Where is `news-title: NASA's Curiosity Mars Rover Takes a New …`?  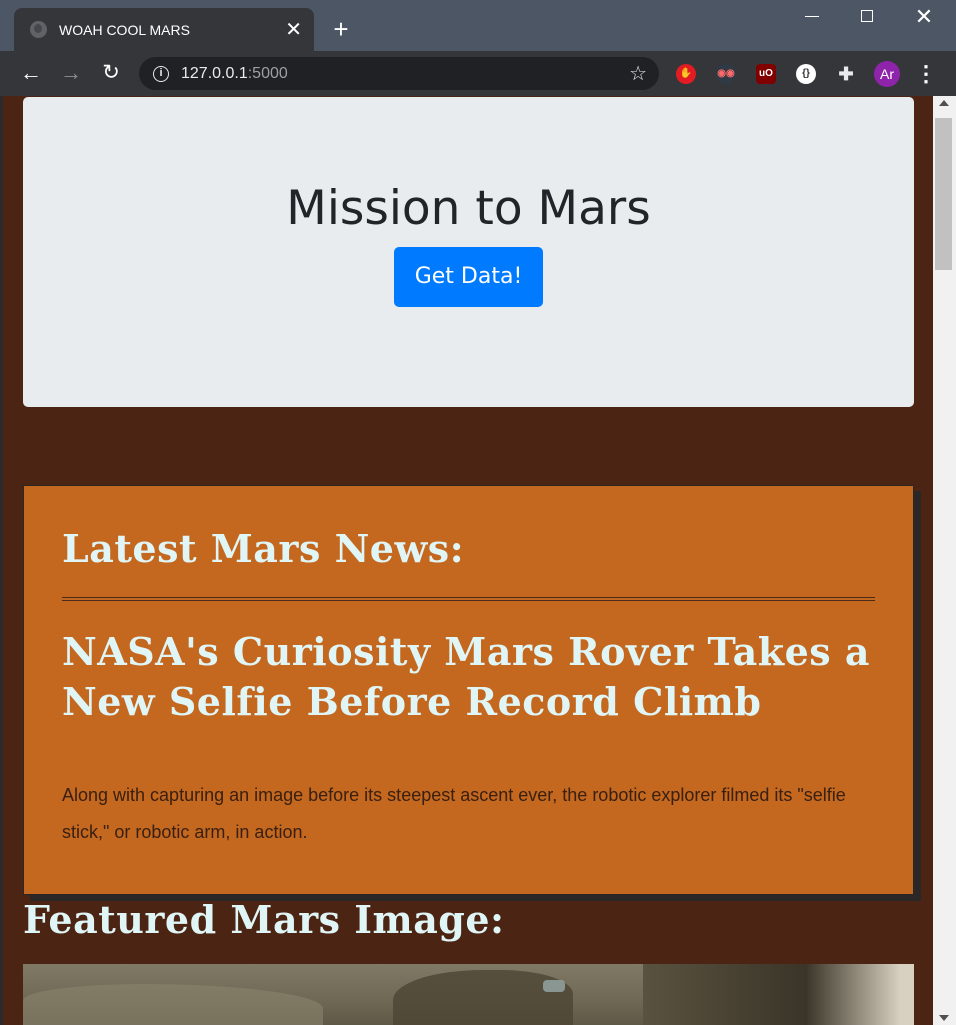 news-title: NASA's Curiosity Mars Rover Takes a New … is located at coordinates (466, 676).